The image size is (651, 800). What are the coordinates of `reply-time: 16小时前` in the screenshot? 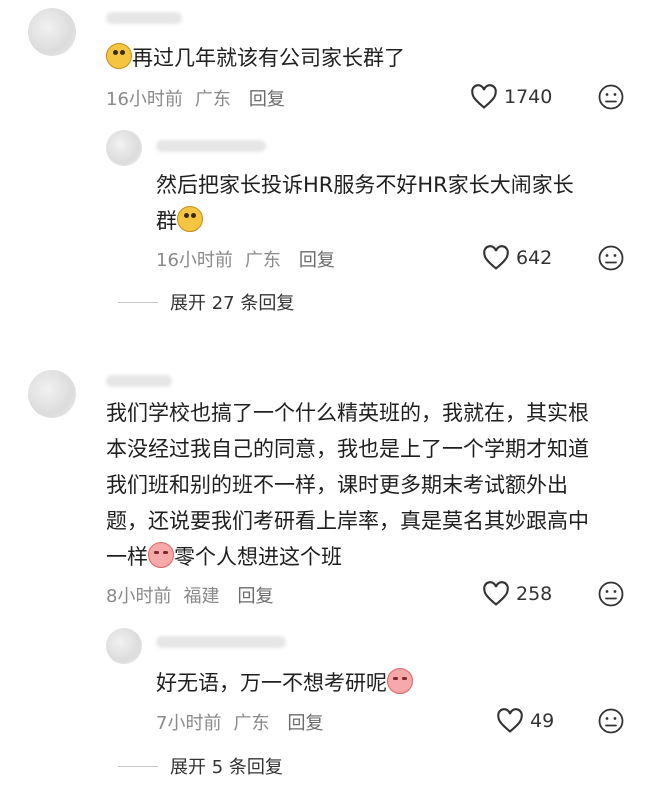 It's located at (194, 260).